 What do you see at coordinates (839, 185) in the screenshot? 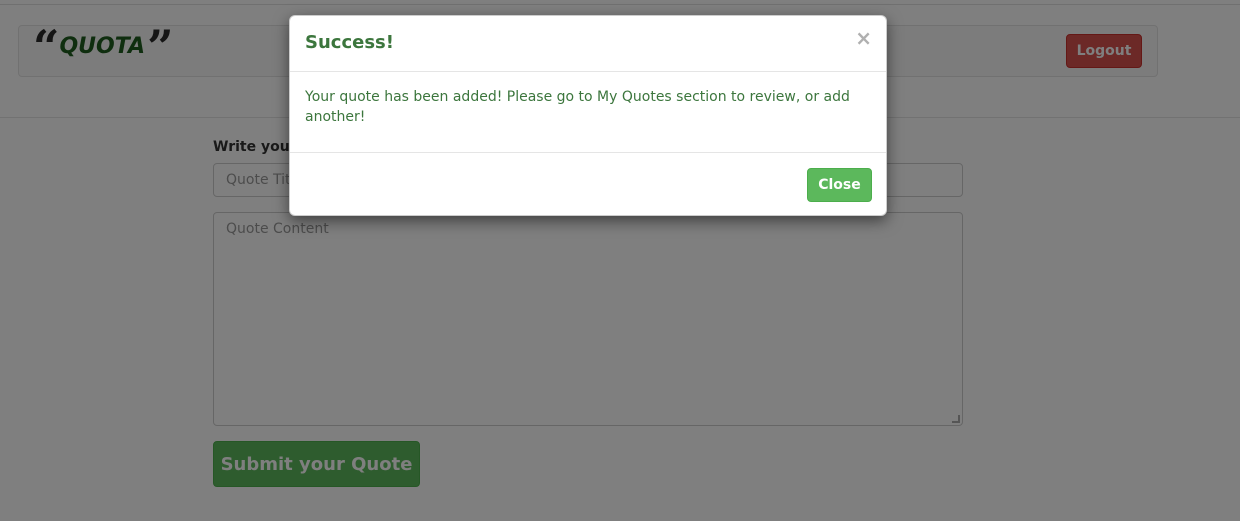
I see `close-button: Close` at bounding box center [839, 185].